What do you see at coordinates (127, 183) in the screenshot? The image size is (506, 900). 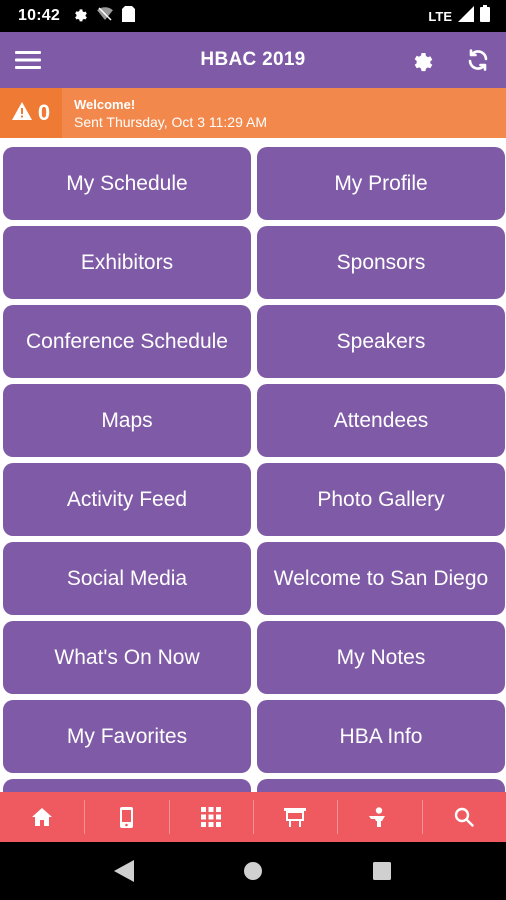 I see `tile-my-schedule: My Schedule` at bounding box center [127, 183].